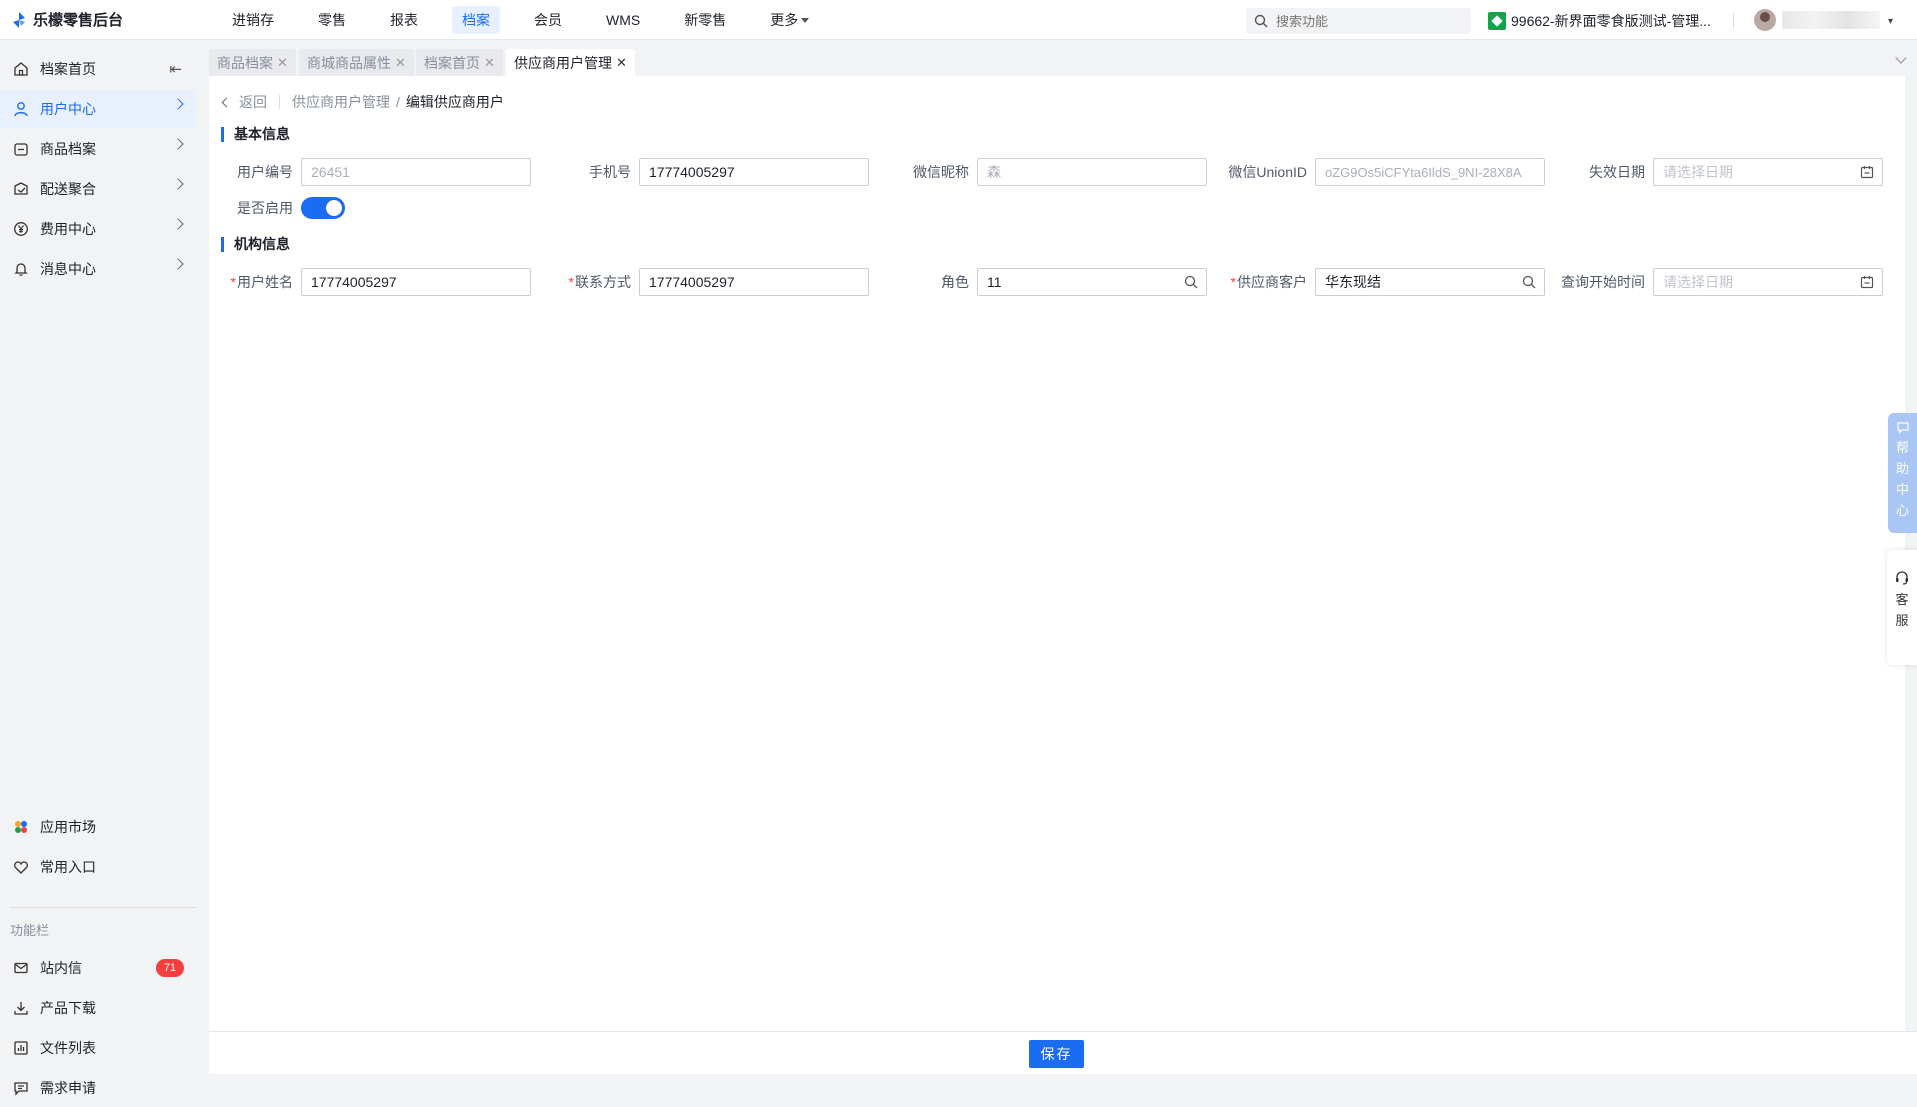  What do you see at coordinates (98, 827) in the screenshot?
I see `sidebar-item-app-market: 应用市场` at bounding box center [98, 827].